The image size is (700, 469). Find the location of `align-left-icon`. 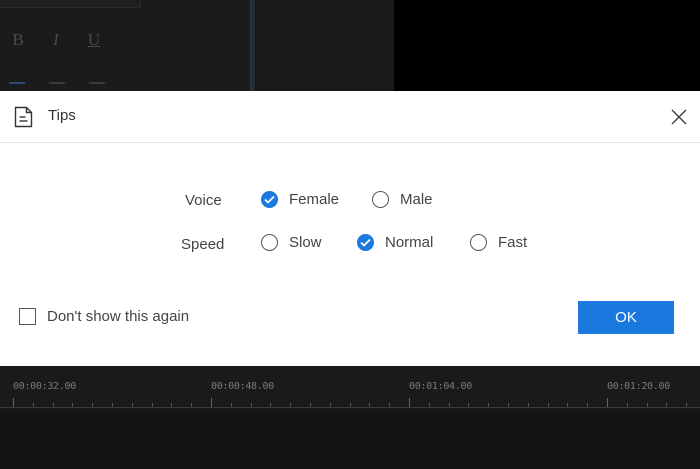

align-left-icon is located at coordinates (17, 86).